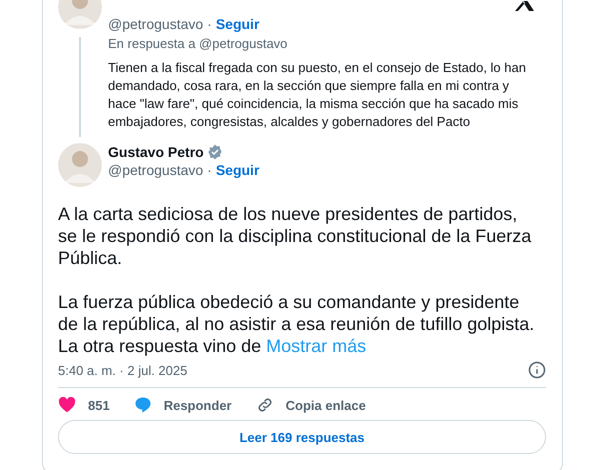  I want to click on tweet-text: La fuerza pública obedeció a su comandante y presidente de la república, al no asistir a esa reunión de tufillo golpista. La otra respuesta vino de Mostrar más, so click(297, 324).